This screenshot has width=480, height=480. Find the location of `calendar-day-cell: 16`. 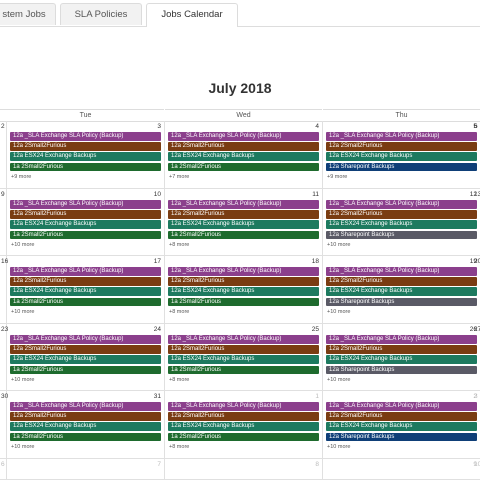

calendar-day-cell: 16 is located at coordinates (4, 290).